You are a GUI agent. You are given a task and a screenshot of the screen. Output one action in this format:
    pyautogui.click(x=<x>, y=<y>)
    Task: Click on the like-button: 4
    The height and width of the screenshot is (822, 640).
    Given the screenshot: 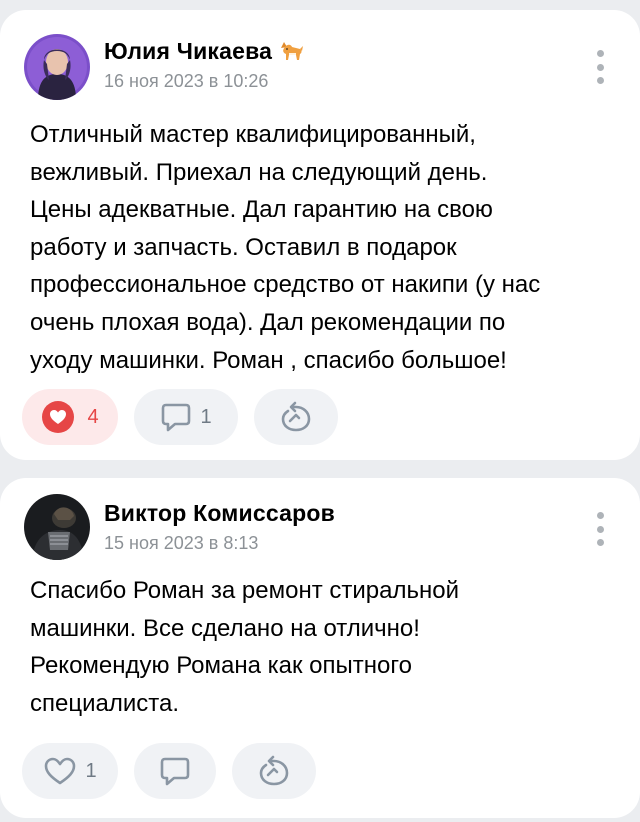 What is the action you would take?
    pyautogui.click(x=70, y=417)
    